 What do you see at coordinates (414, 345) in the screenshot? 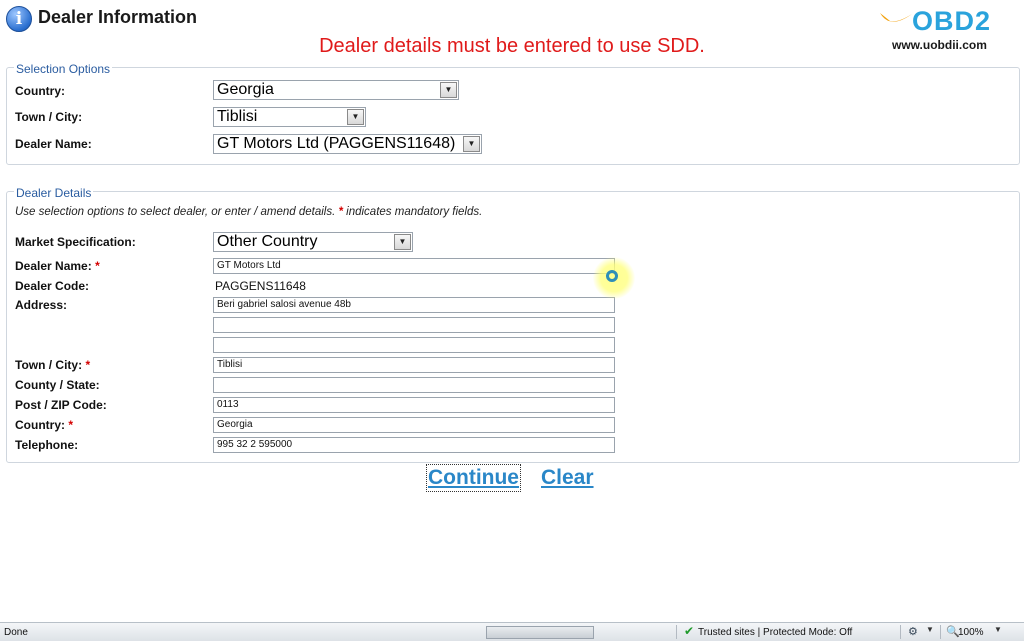
I see `address-line3-input` at bounding box center [414, 345].